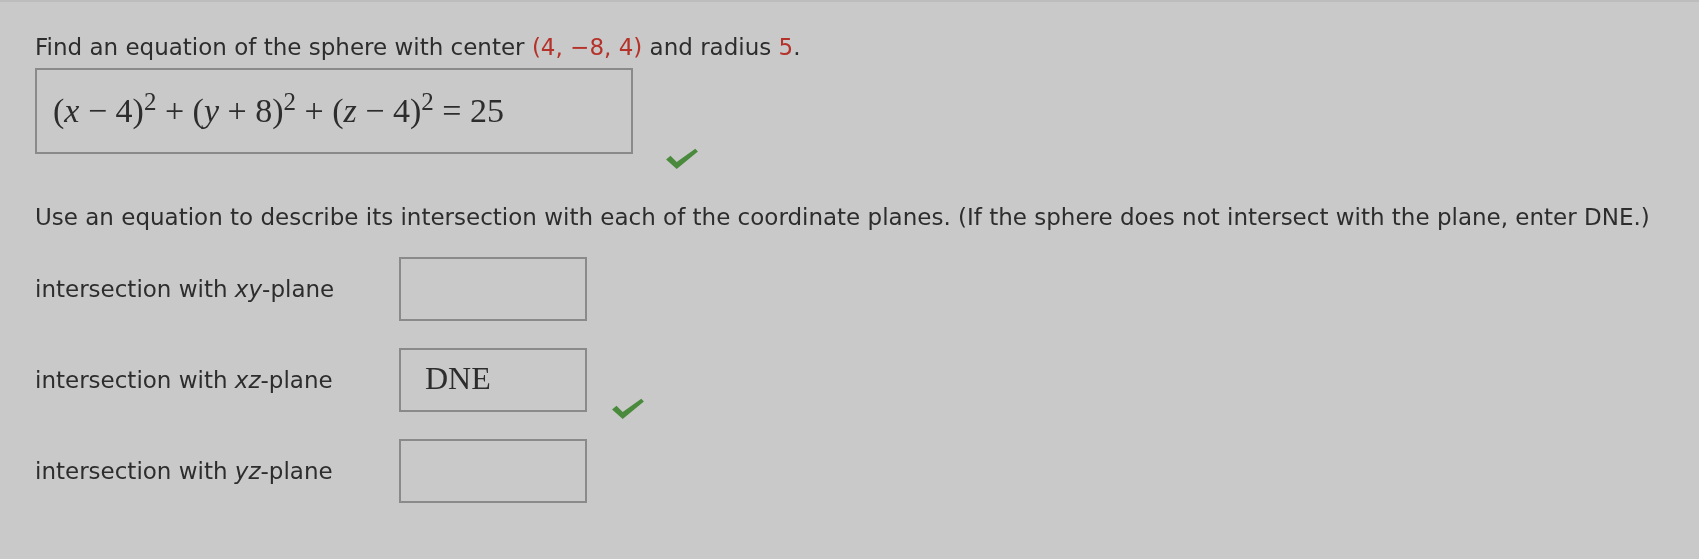 This screenshot has width=1699, height=559. What do you see at coordinates (843, 218) in the screenshot?
I see `instruction-text: Use an equation to describe its intersection with each of the coordinate planes. (If the sphere does not intersect with the plane, enter DNE.)` at bounding box center [843, 218].